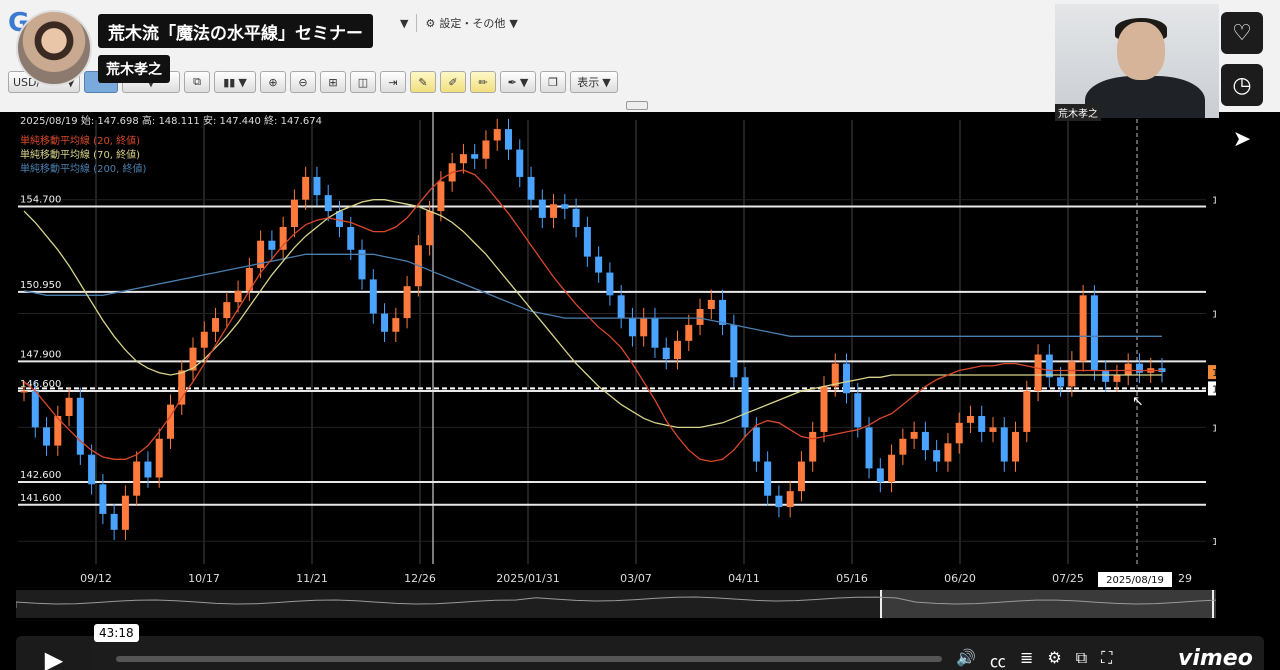 The height and width of the screenshot is (670, 1280). Describe the element at coordinates (1106, 659) in the screenshot. I see `fullscreen-icon: ⛶` at that location.